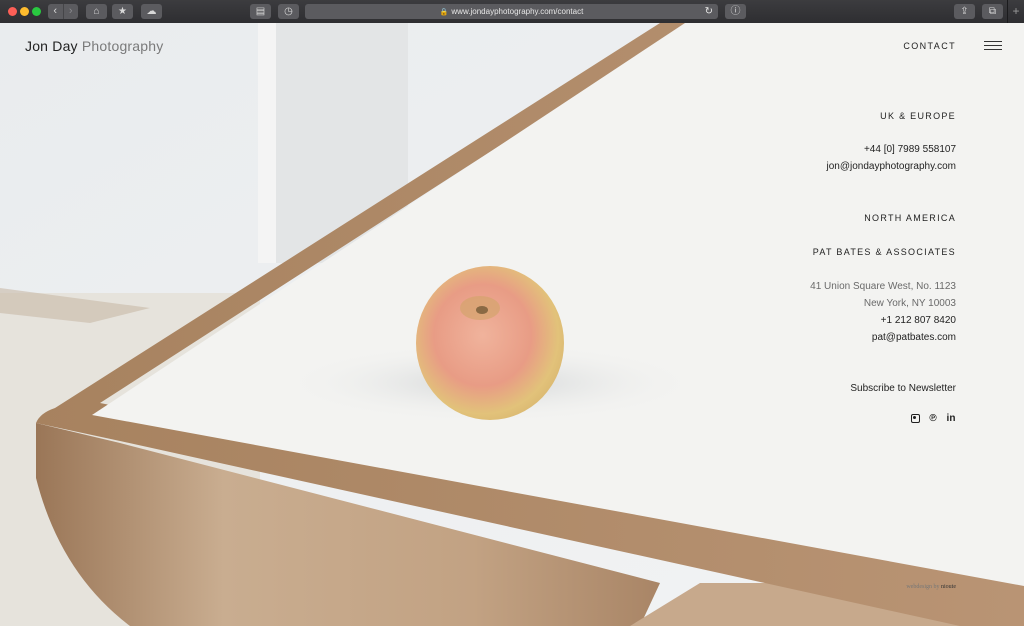  I want to click on uk-heading: UK & EUROPE, so click(918, 116).